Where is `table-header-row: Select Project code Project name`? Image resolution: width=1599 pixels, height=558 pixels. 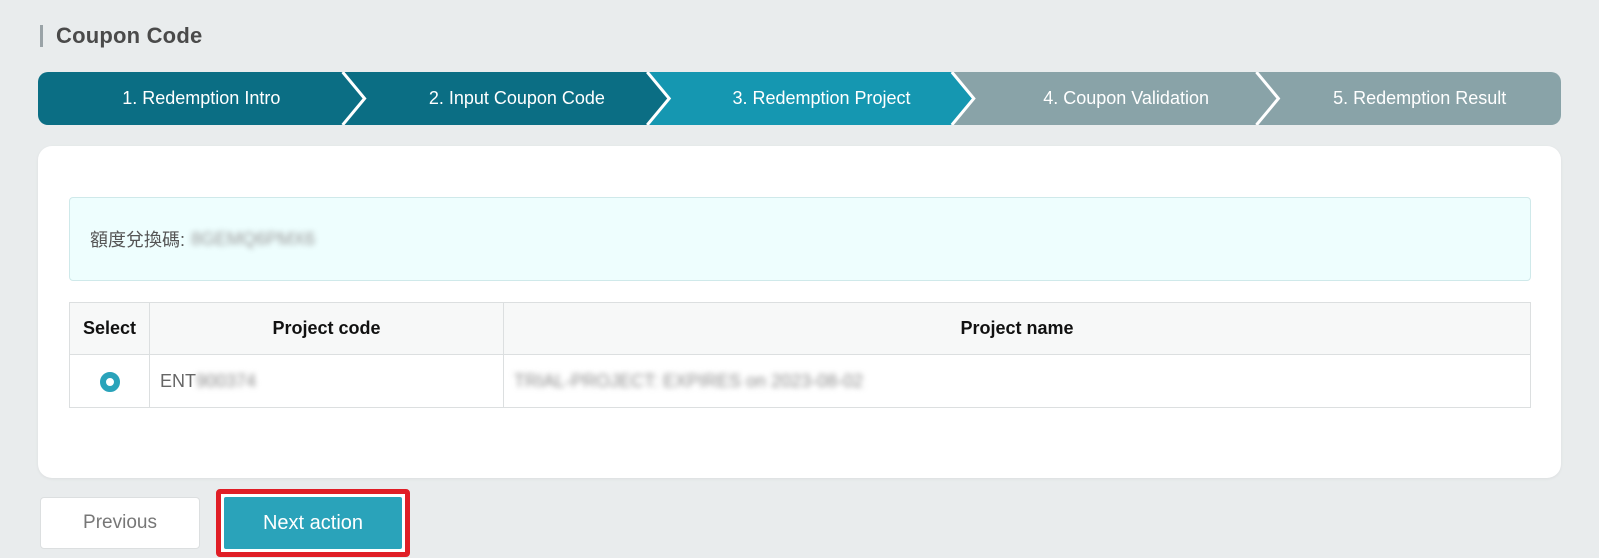
table-header-row: Select Project code Project name is located at coordinates (800, 328).